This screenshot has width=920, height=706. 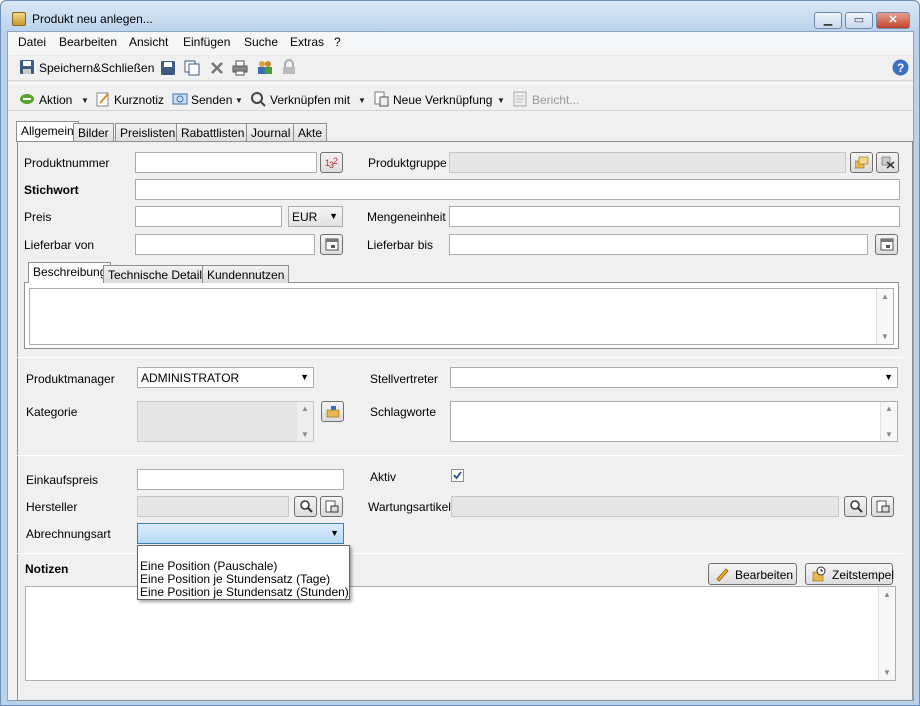 I want to click on mail-icon, so click(x=180, y=99).